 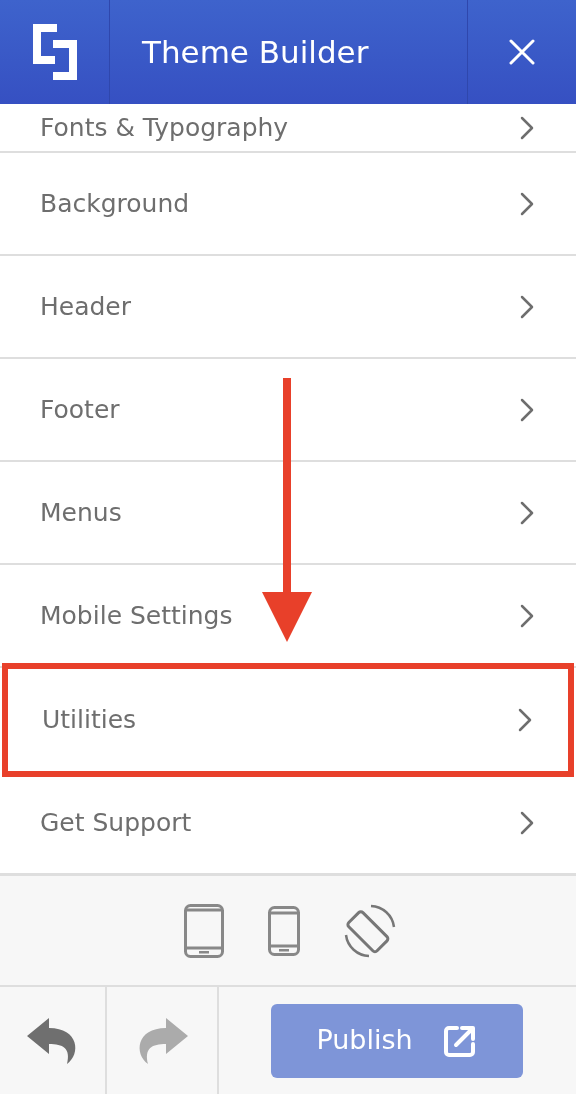 I want to click on logo-icon, so click(x=54, y=52).